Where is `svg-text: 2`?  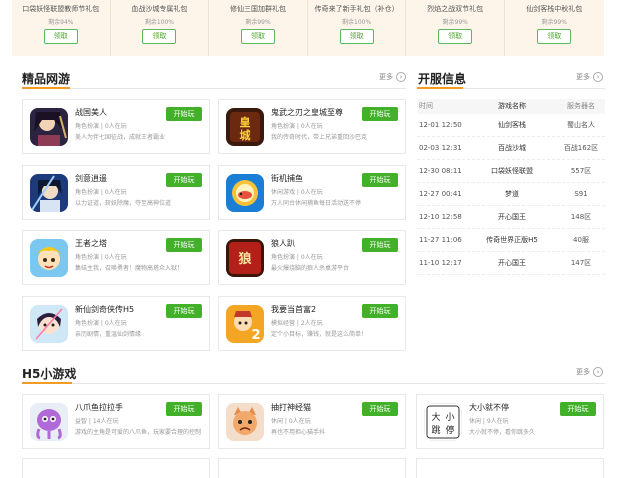
svg-text: 2 is located at coordinates (255, 335).